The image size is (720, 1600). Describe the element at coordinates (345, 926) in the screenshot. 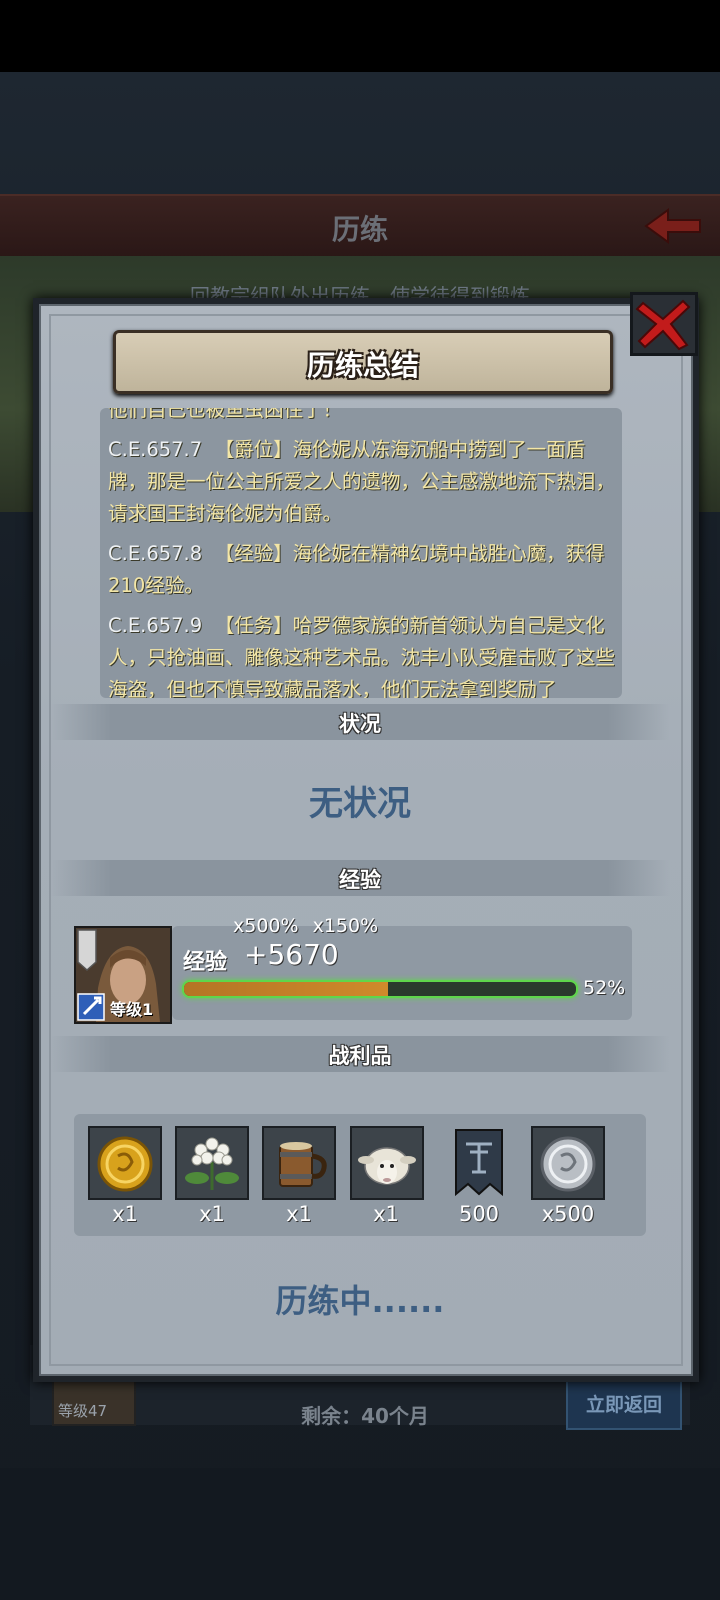

I see `multiplier-2: x150%` at that location.